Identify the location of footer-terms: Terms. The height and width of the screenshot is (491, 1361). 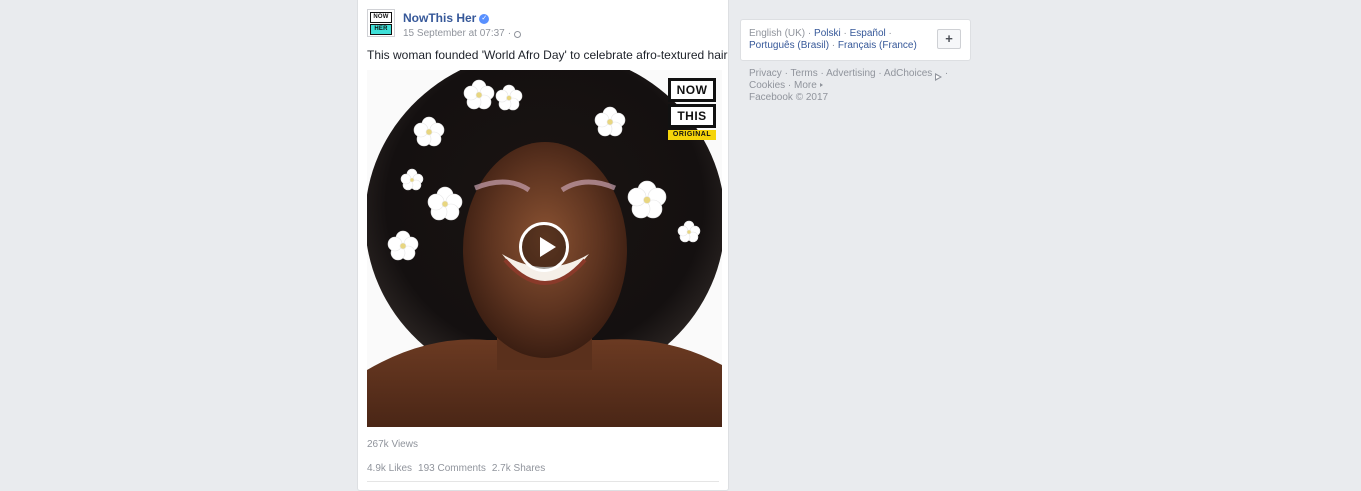
(804, 73).